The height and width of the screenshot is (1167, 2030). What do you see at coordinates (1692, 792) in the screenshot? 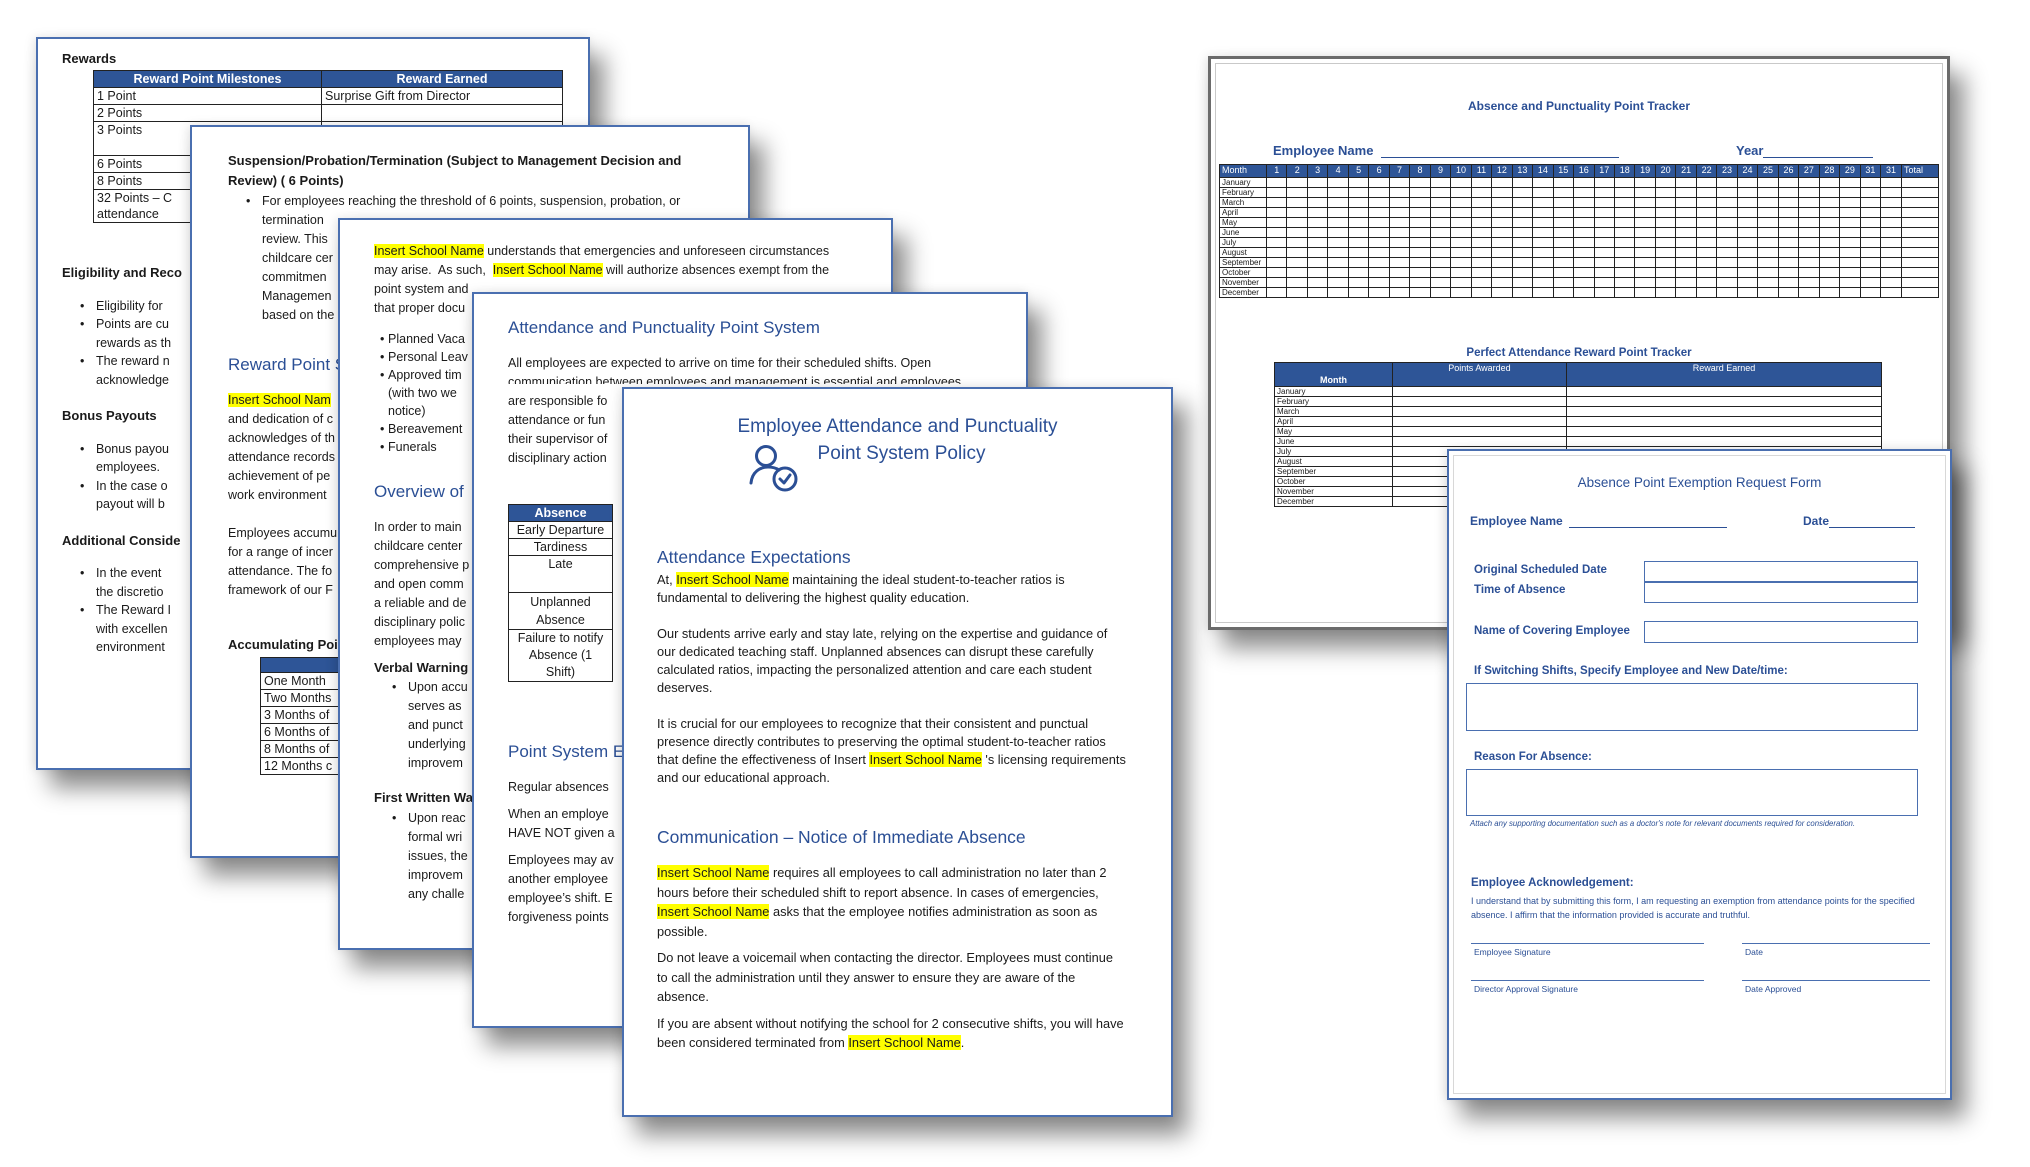
I see `reason-input` at bounding box center [1692, 792].